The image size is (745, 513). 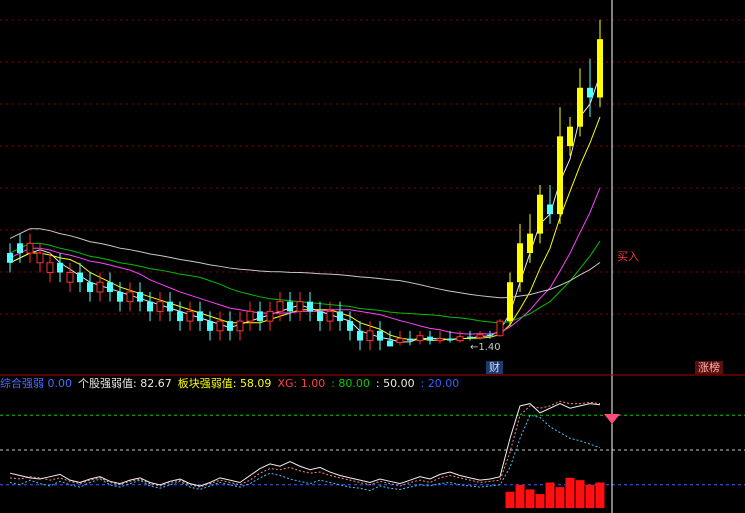 I want to click on indicator-label-1: 综合强弱 0.00, so click(x=36, y=383).